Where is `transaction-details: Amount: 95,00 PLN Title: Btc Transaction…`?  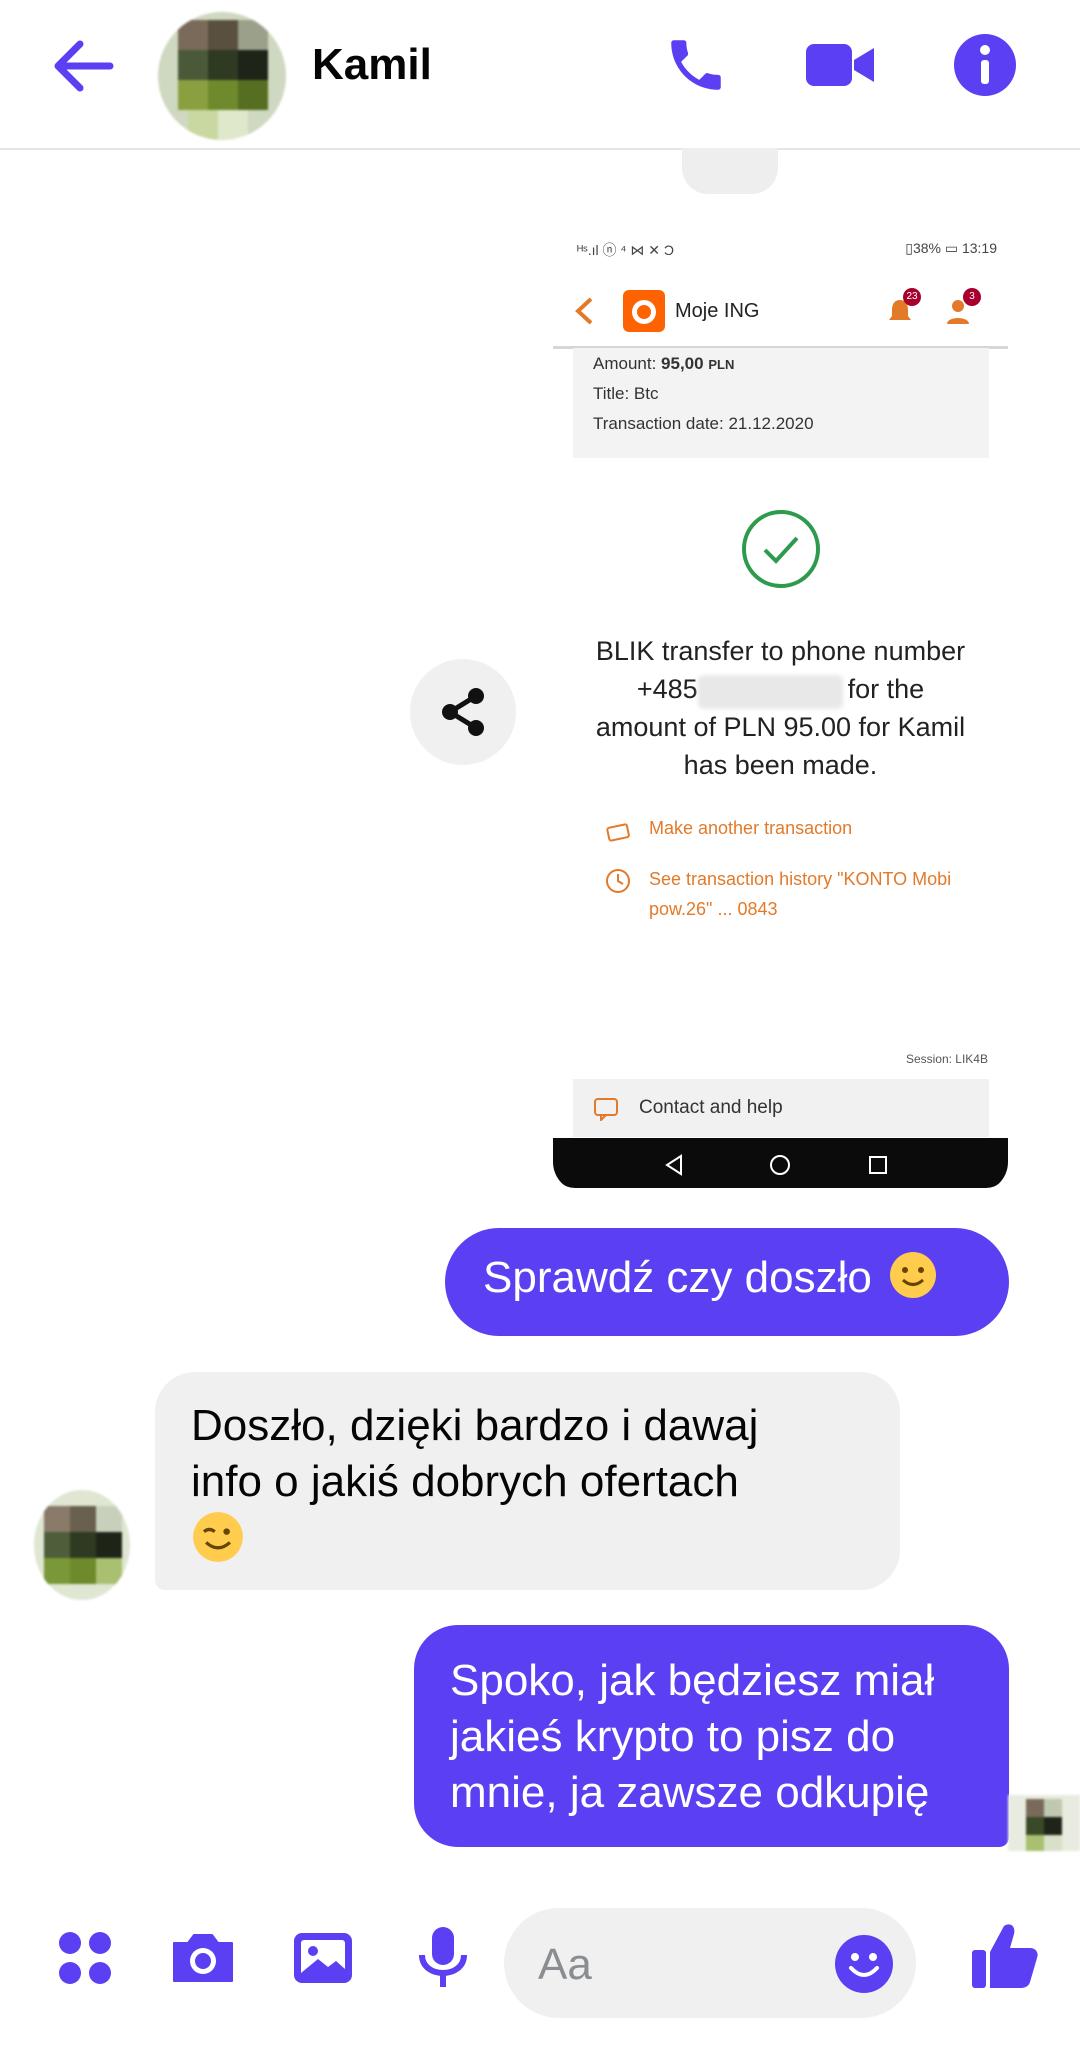
transaction-details: Amount: 95,00 PLN Title: Btc Transaction… is located at coordinates (781, 403).